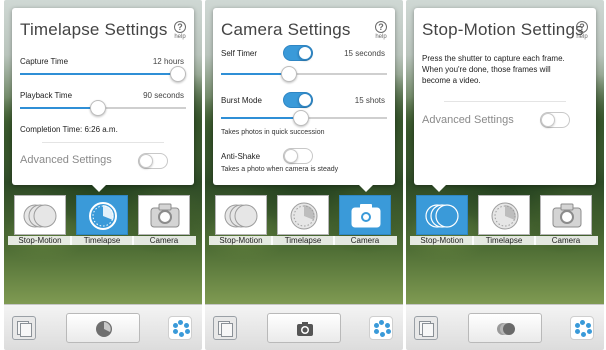 Image resolution: width=606 pixels, height=350 pixels. I want to click on burst-mode-value: 15 shots, so click(369, 100).